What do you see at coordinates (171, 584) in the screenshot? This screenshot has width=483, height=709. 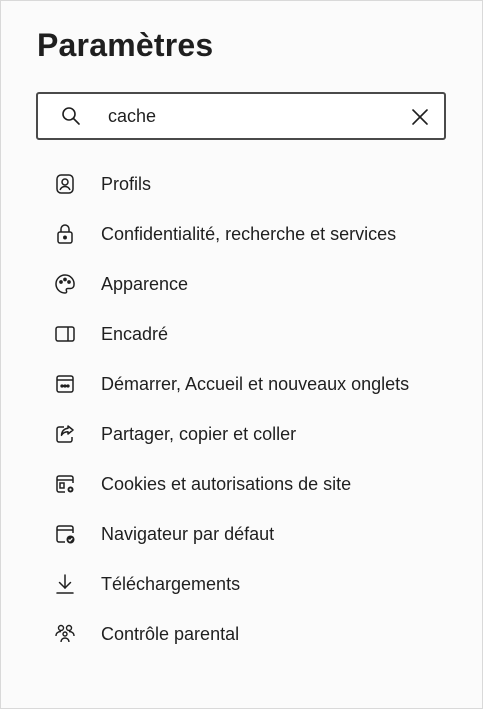 I see `sidebar-item-label: Téléchargements` at bounding box center [171, 584].